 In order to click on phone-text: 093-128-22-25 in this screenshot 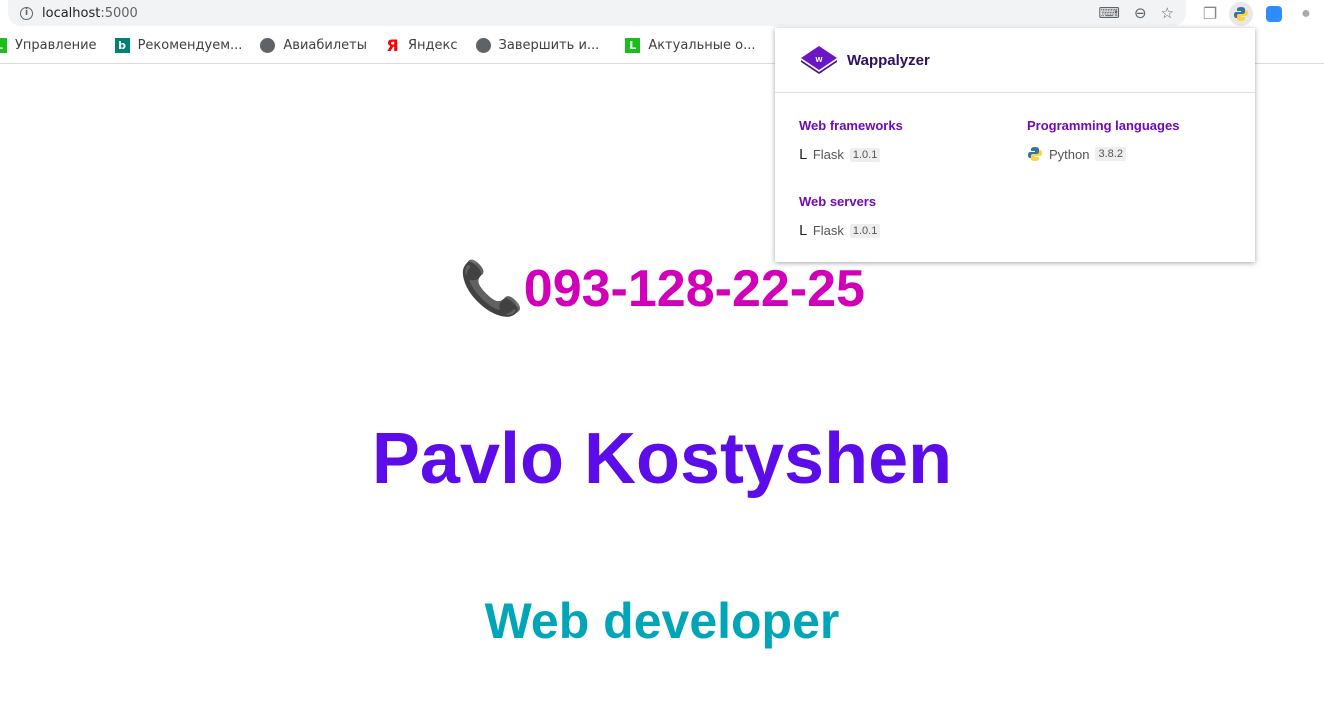, I will do `click(694, 289)`.